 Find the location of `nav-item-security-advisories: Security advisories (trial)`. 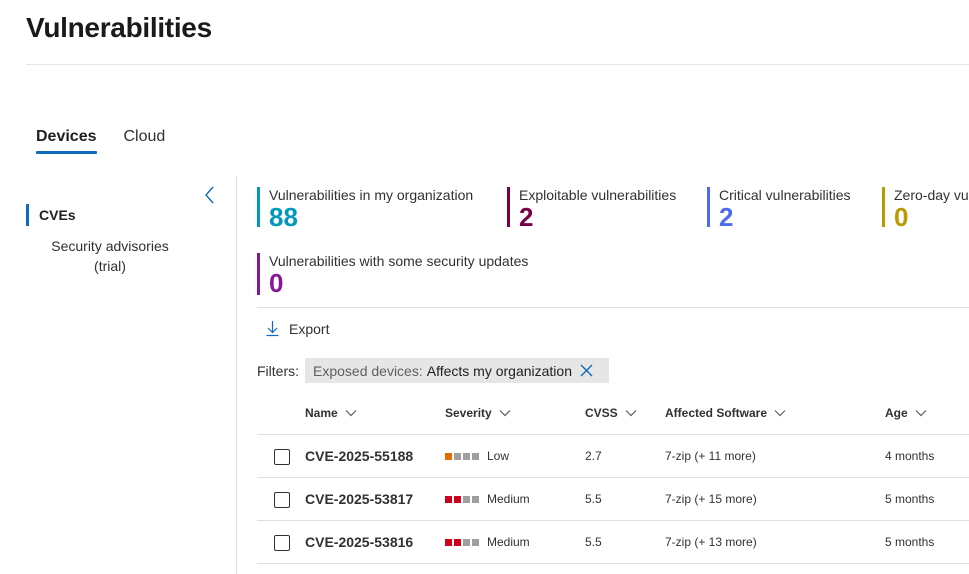

nav-item-security-advisories: Security advisories (trial) is located at coordinates (110, 256).